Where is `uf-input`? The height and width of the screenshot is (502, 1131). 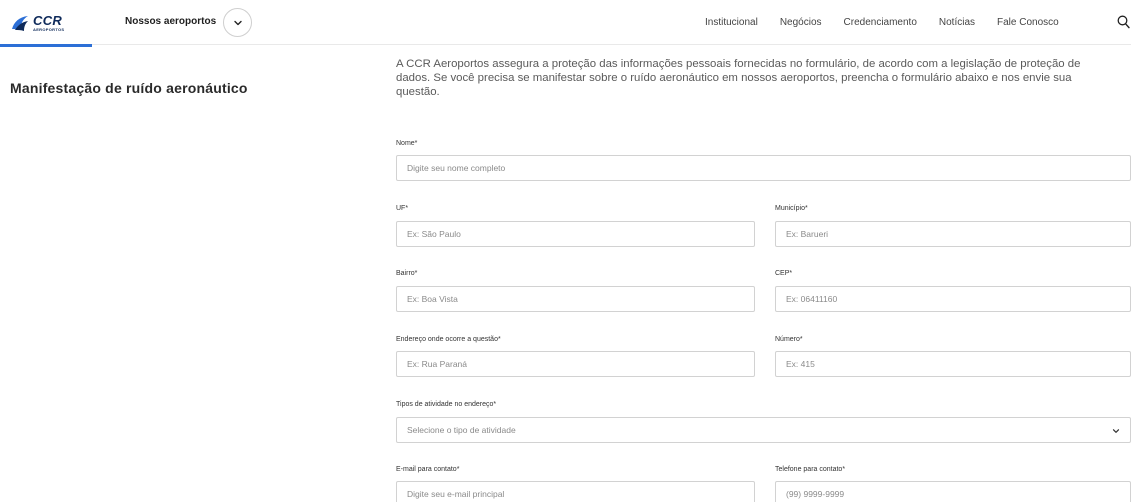 uf-input is located at coordinates (575, 234).